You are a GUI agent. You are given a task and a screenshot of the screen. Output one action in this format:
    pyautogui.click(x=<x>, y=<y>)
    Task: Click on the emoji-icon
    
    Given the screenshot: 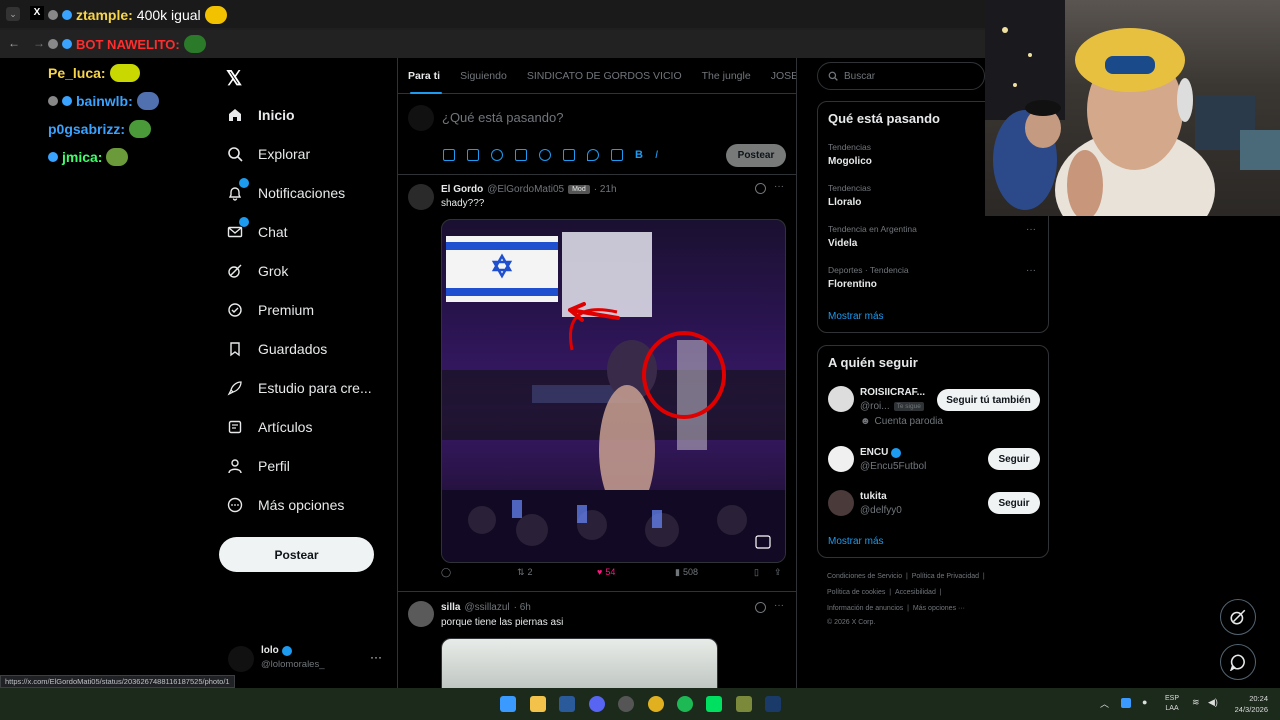 What is the action you would take?
    pyautogui.click(x=545, y=155)
    